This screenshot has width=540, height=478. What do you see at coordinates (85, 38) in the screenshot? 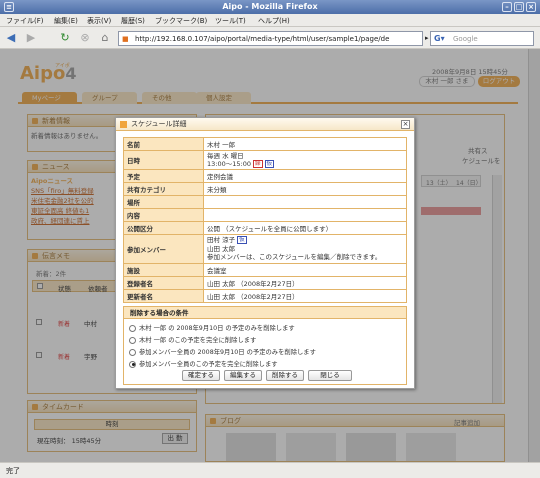
I see `stop-icon: ⊗` at bounding box center [85, 38].